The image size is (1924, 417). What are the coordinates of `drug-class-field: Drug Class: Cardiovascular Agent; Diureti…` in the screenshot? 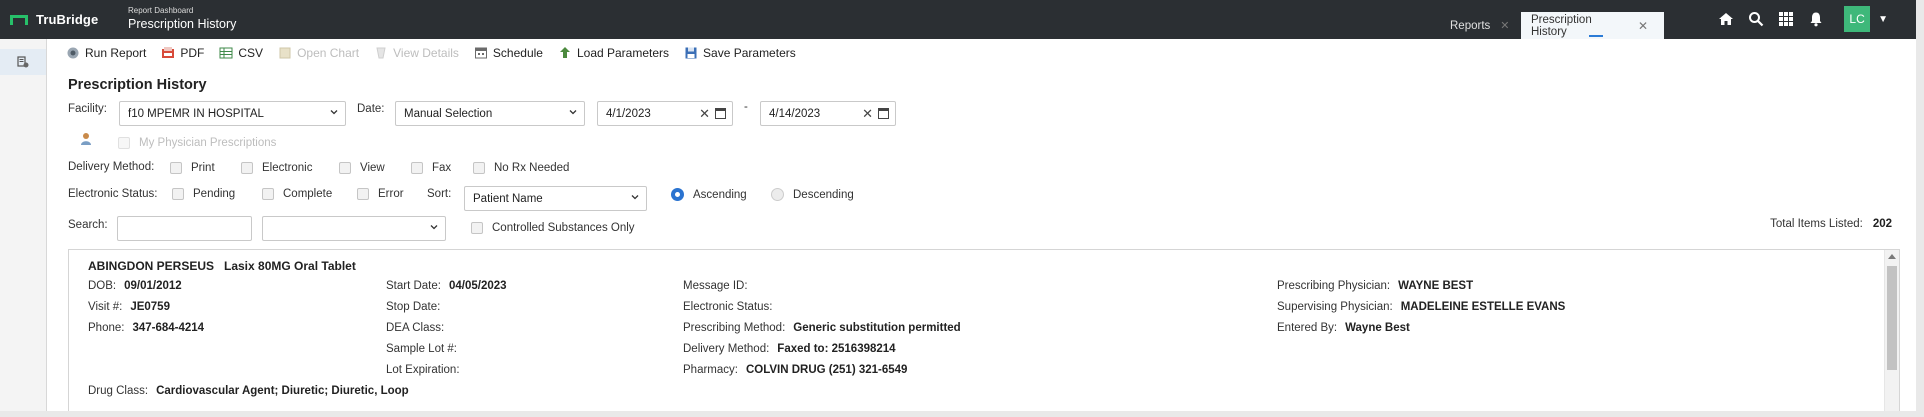 It's located at (248, 391).